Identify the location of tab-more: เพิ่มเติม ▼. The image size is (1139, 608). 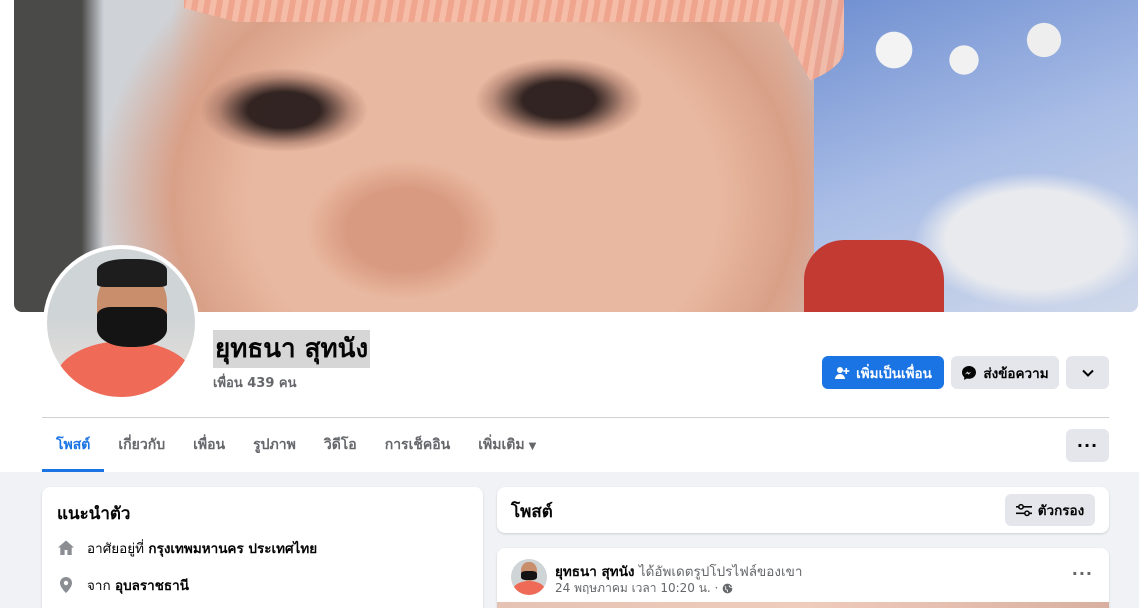
(507, 446).